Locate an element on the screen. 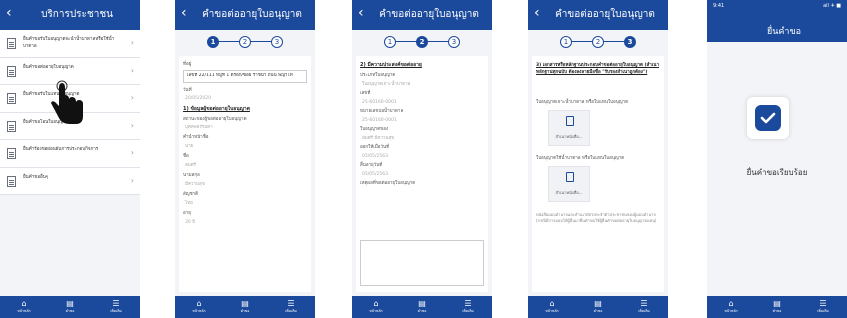  license-no-value: 25-60160-0001 is located at coordinates (379, 102).